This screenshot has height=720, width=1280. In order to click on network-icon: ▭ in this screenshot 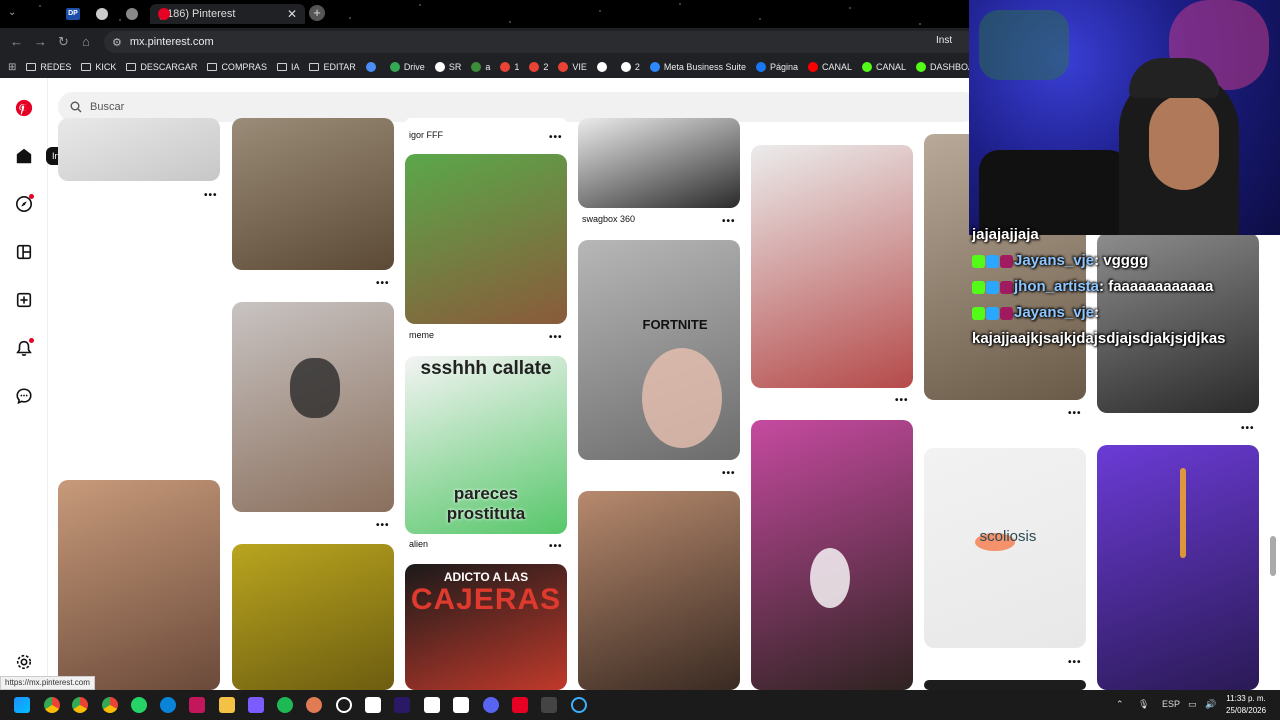, I will do `click(1192, 704)`.